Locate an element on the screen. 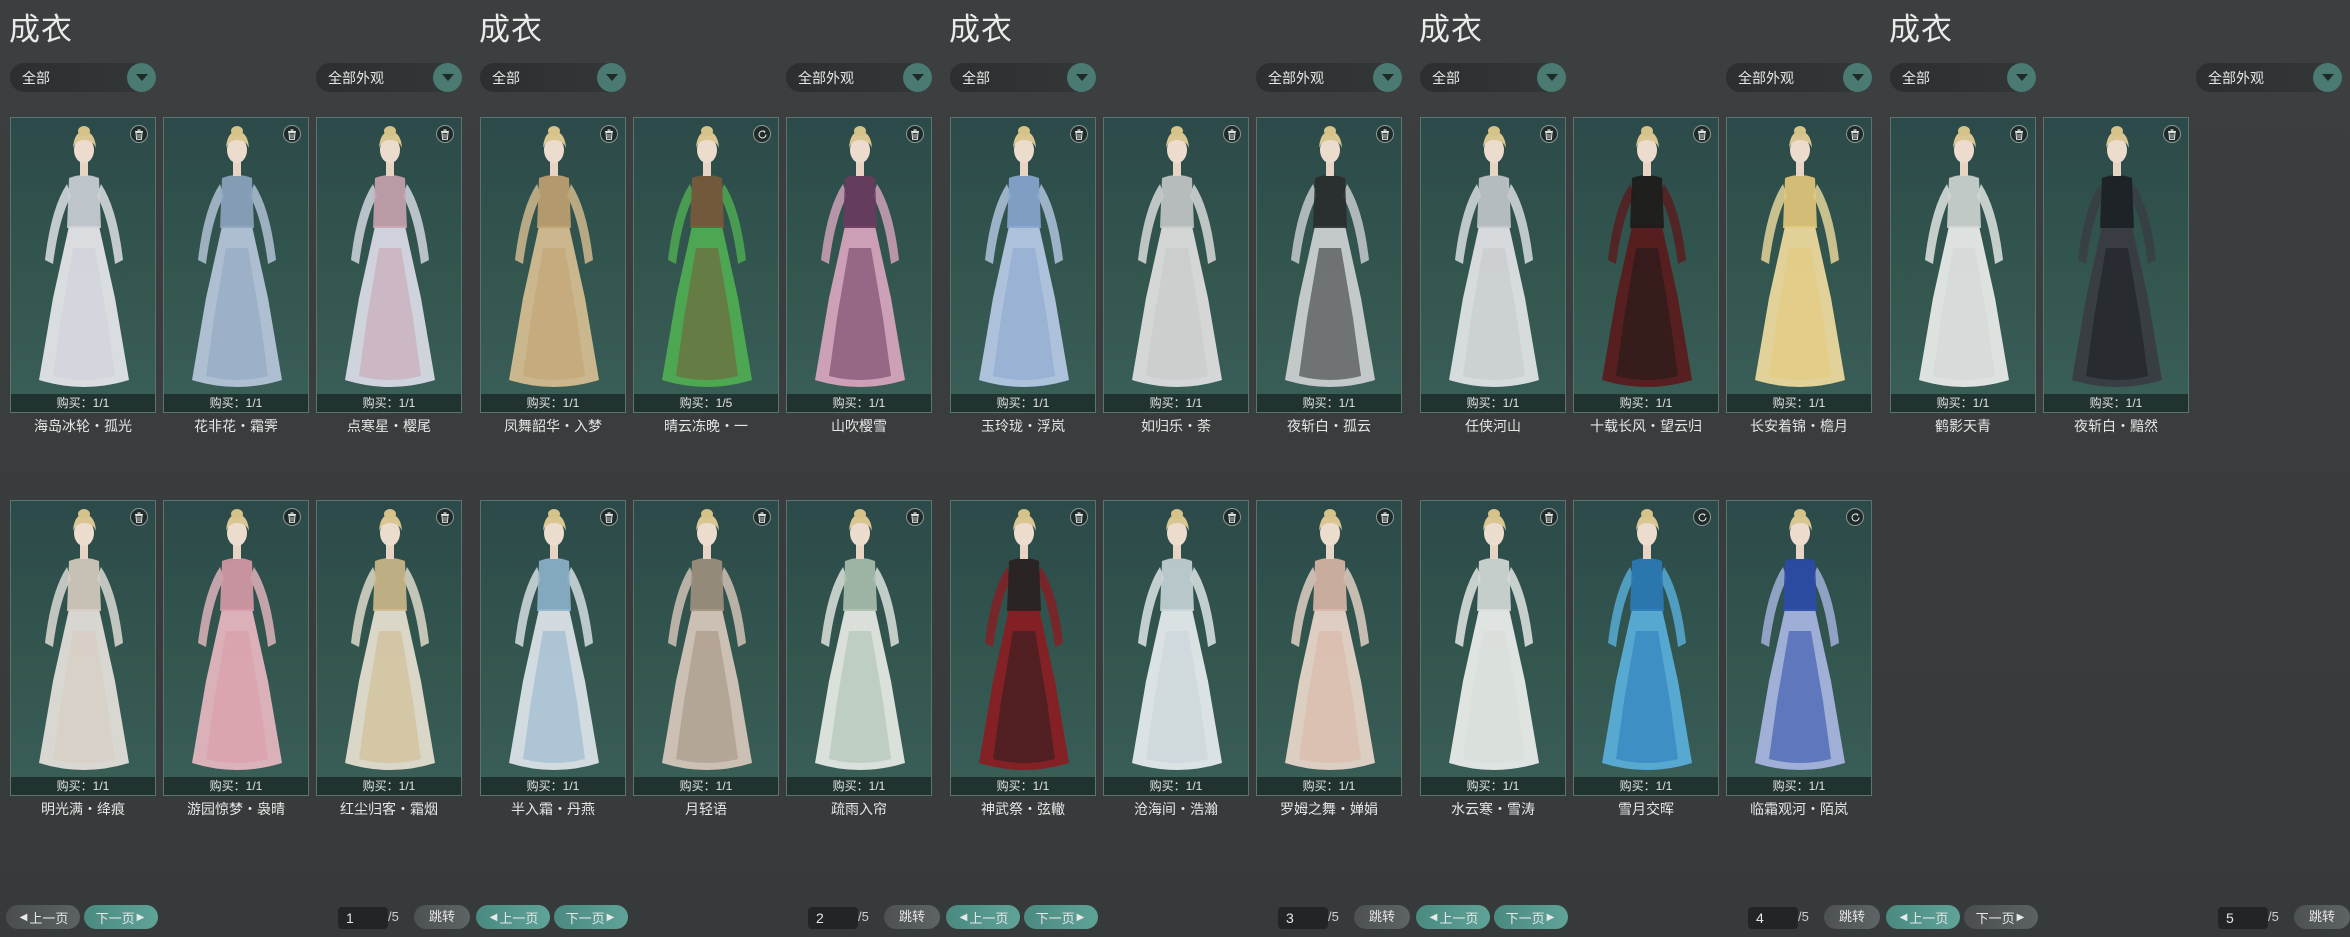 The width and height of the screenshot is (2350, 937). outfit-card: 购买：1/1 玉玲珑・浮岚 is located at coordinates (1023, 275).